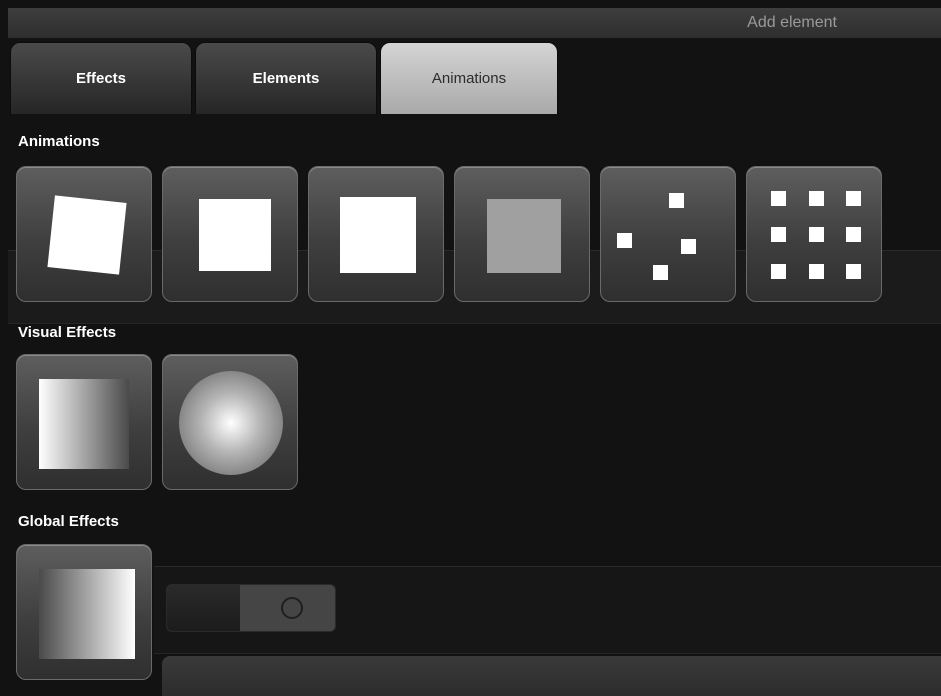 This screenshot has width=941, height=696. Describe the element at coordinates (87, 235) in the screenshot. I see `rotate-square-icon` at that location.